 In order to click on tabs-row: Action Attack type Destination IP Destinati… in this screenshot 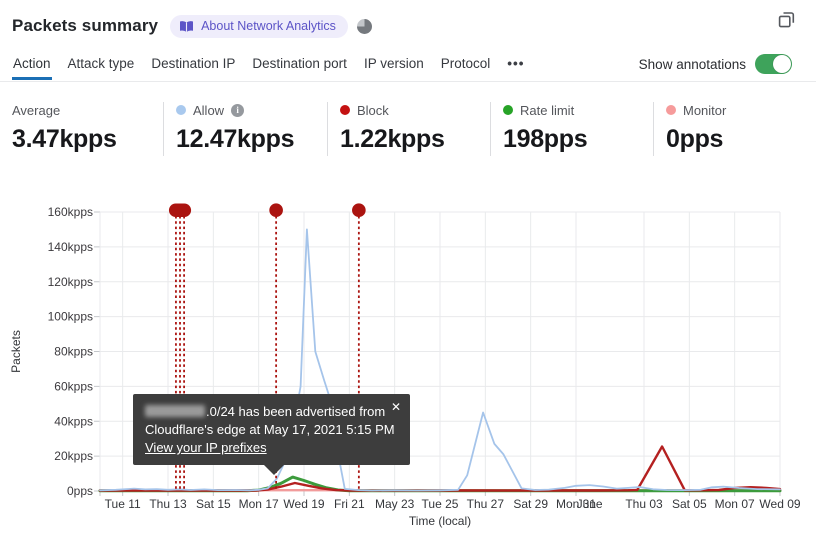, I will do `click(408, 66)`.